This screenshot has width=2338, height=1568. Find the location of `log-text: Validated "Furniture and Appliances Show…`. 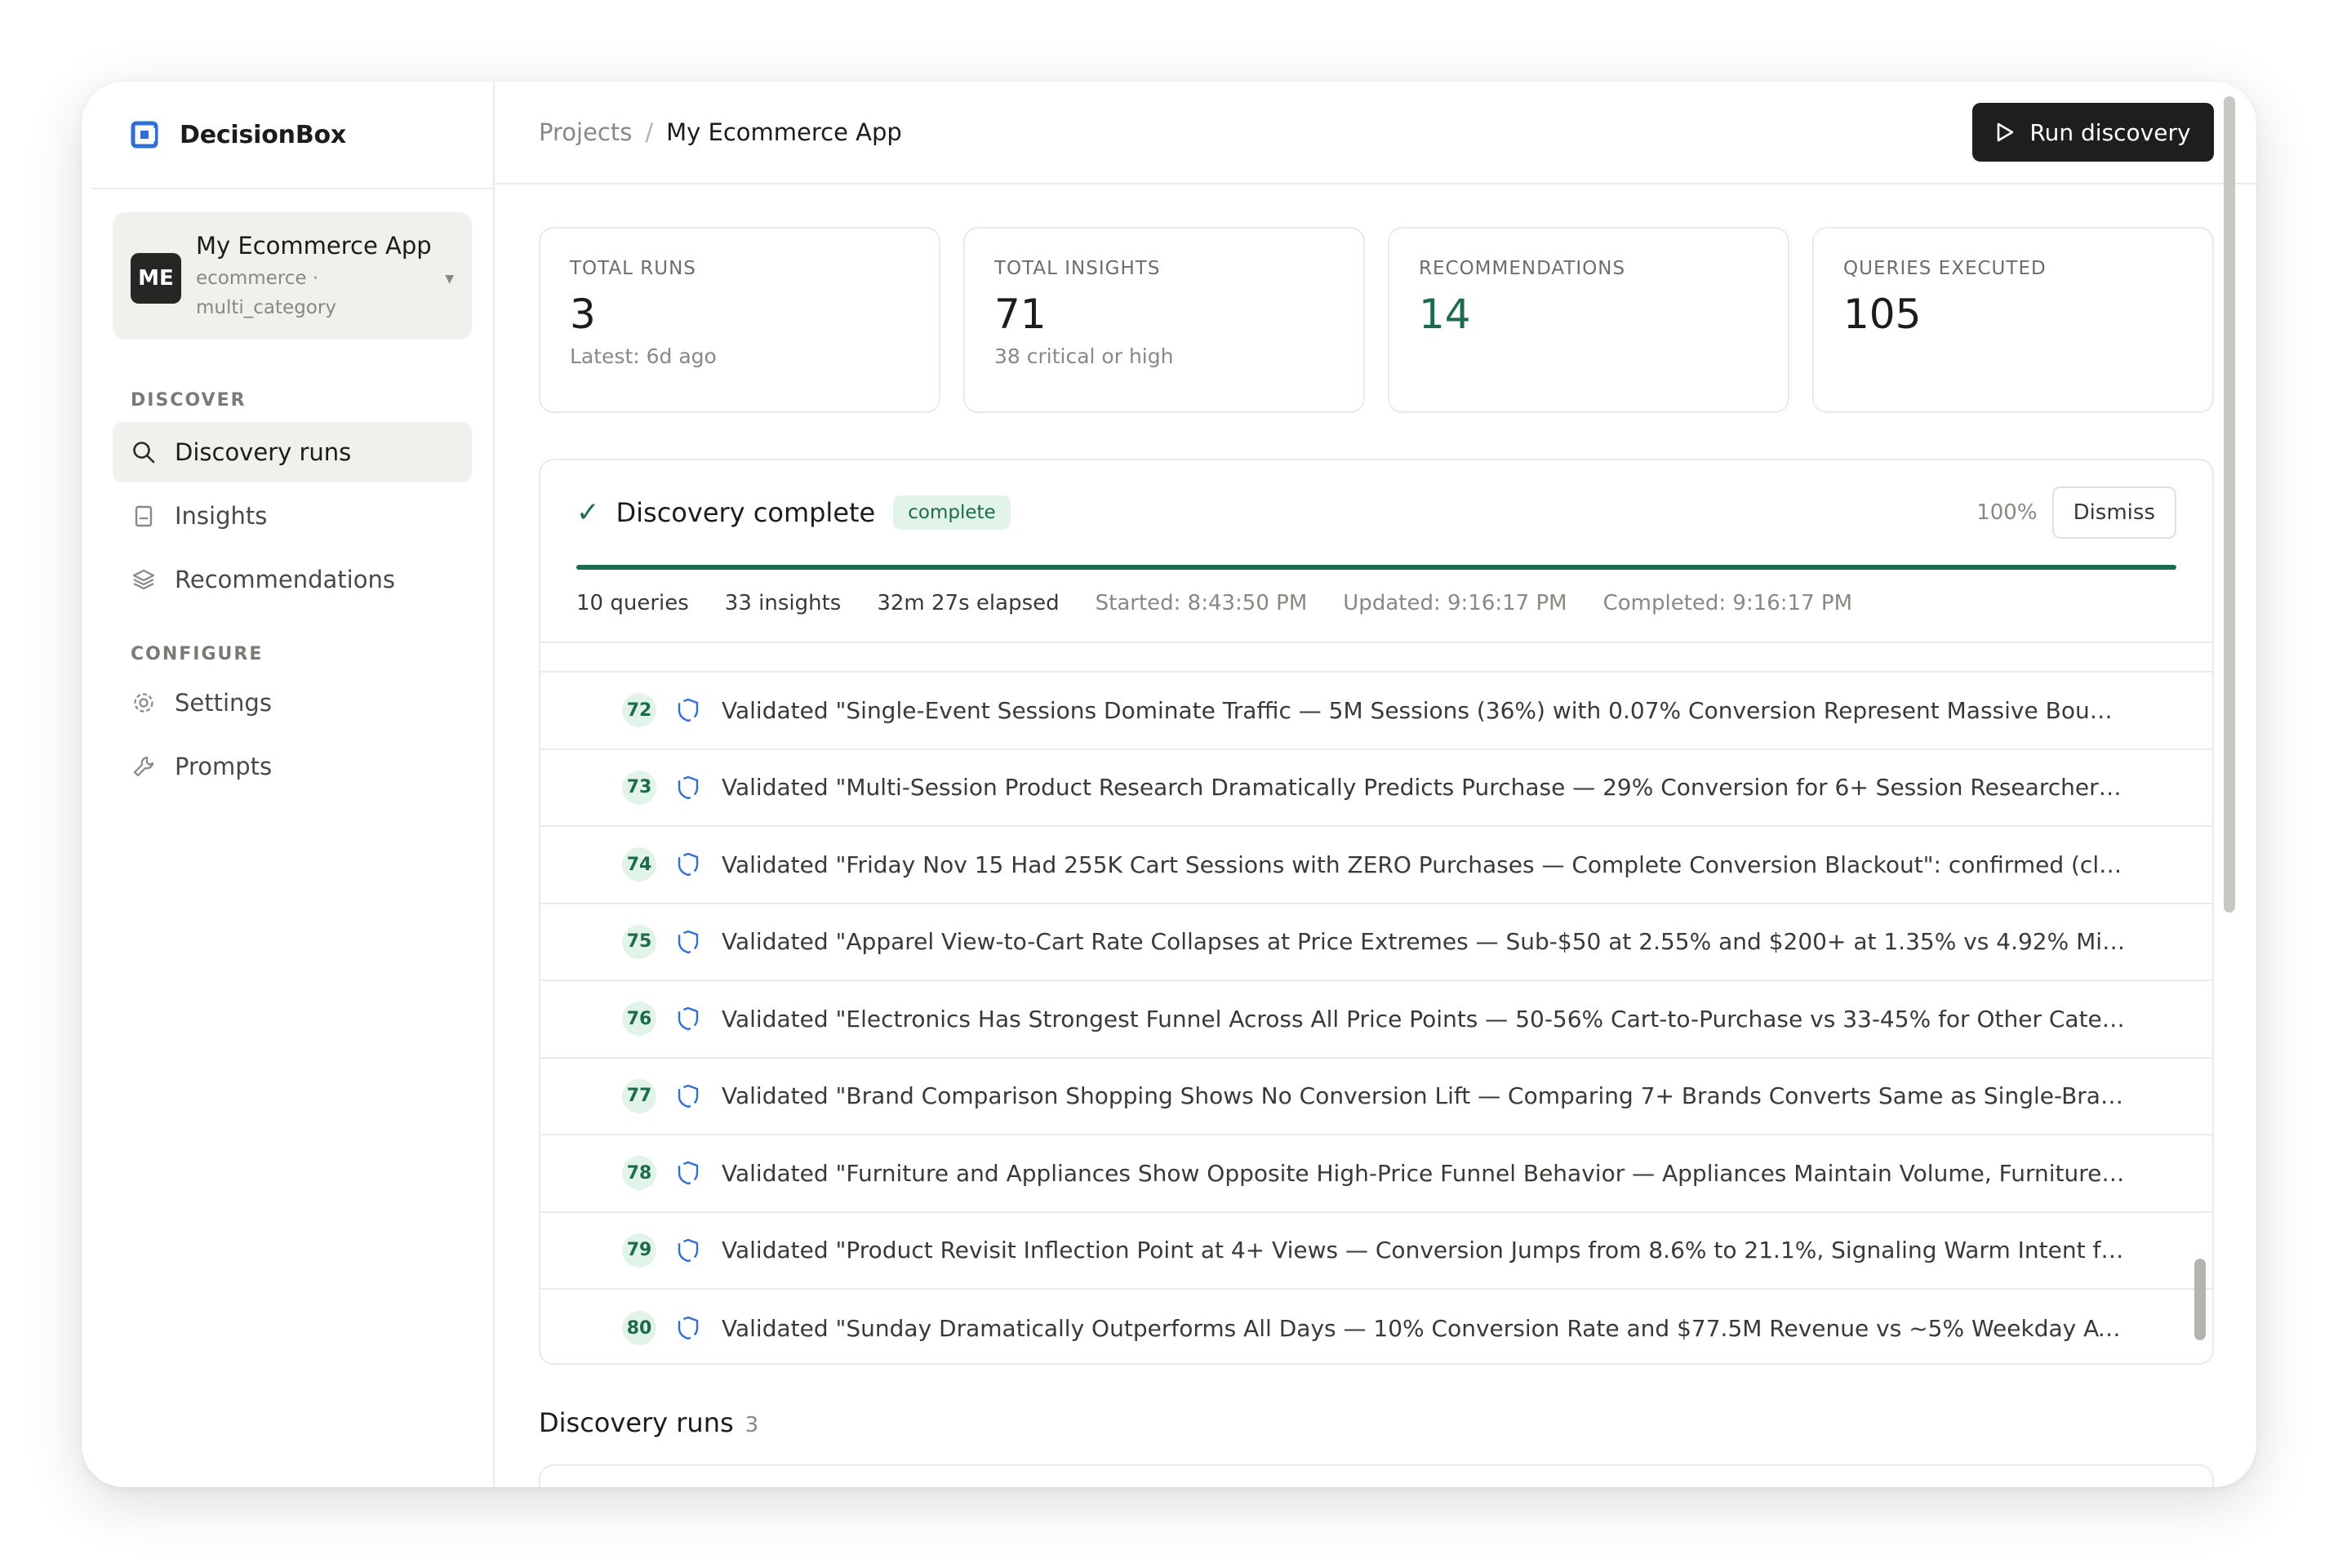

log-text: Validated "Furniture and Appliances Show… is located at coordinates (1424, 1173).